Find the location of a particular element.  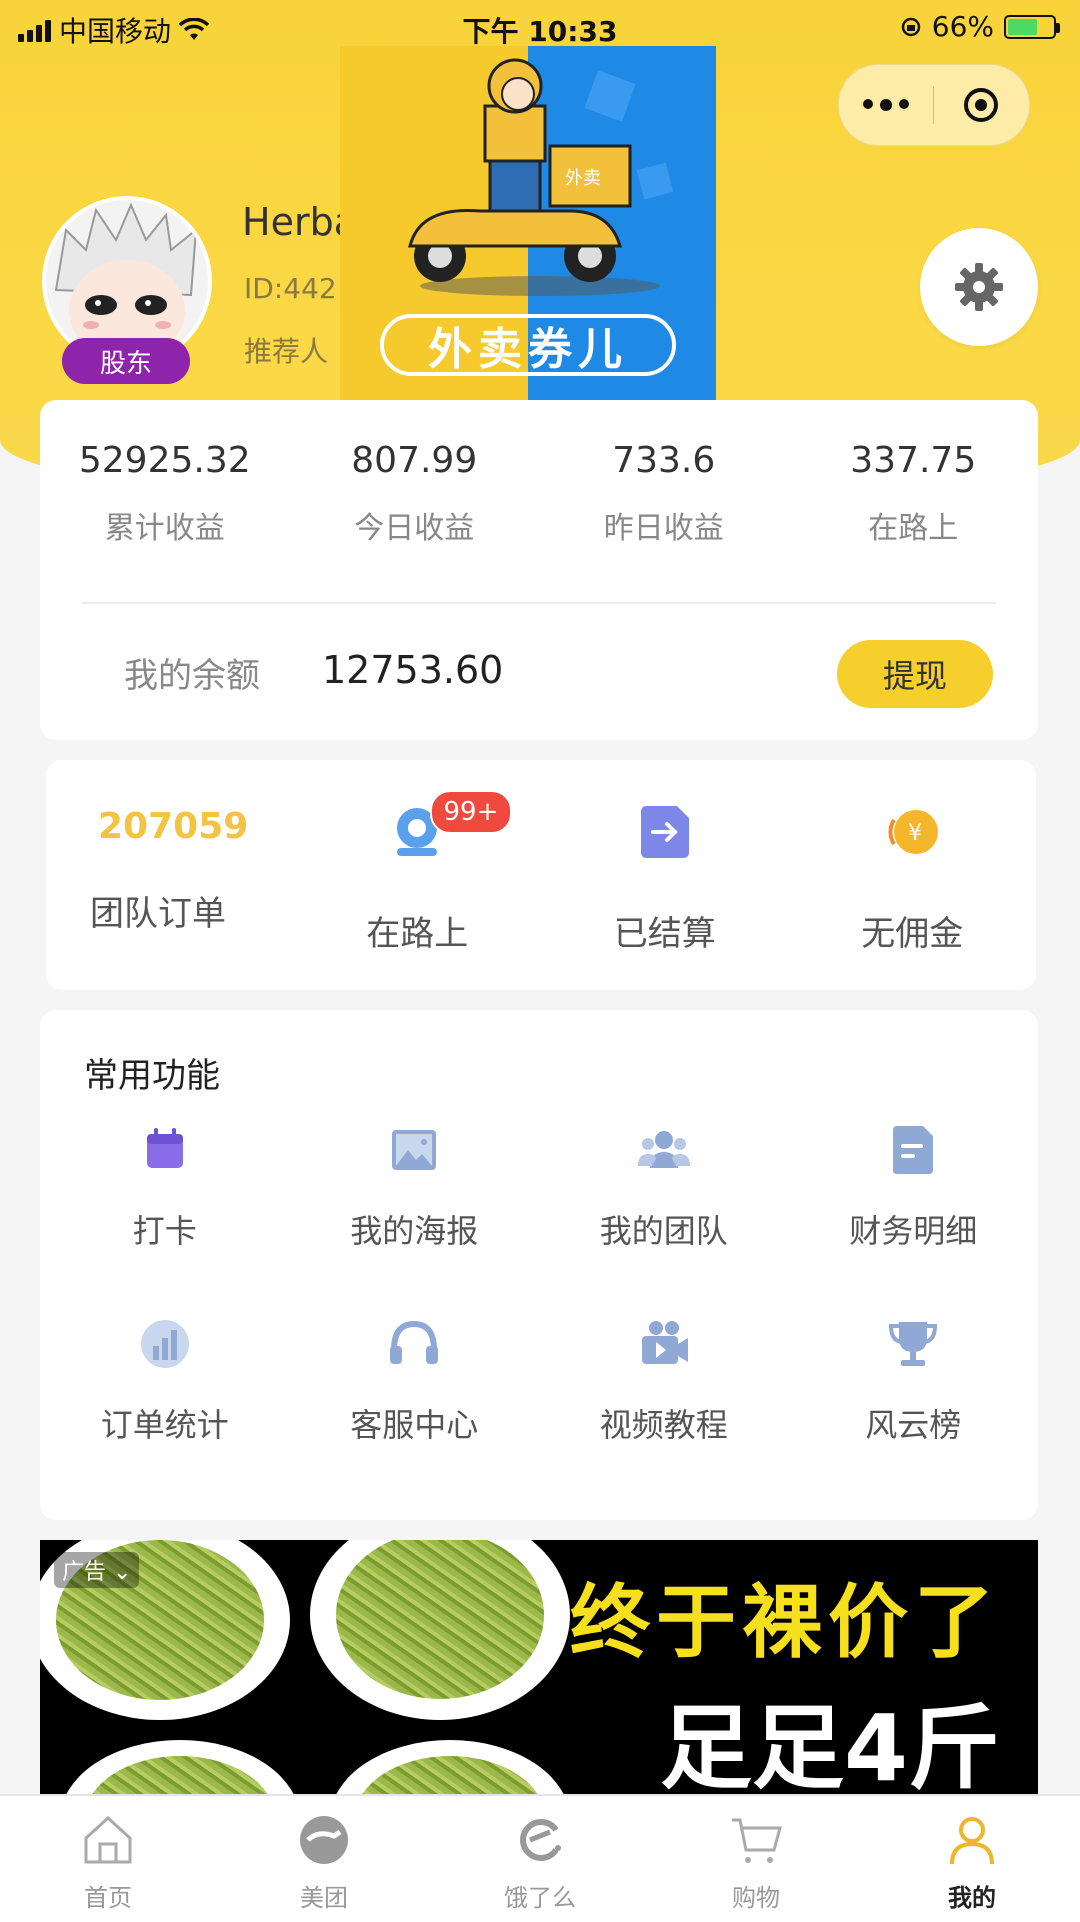

trophy-icon is located at coordinates (913, 1344).